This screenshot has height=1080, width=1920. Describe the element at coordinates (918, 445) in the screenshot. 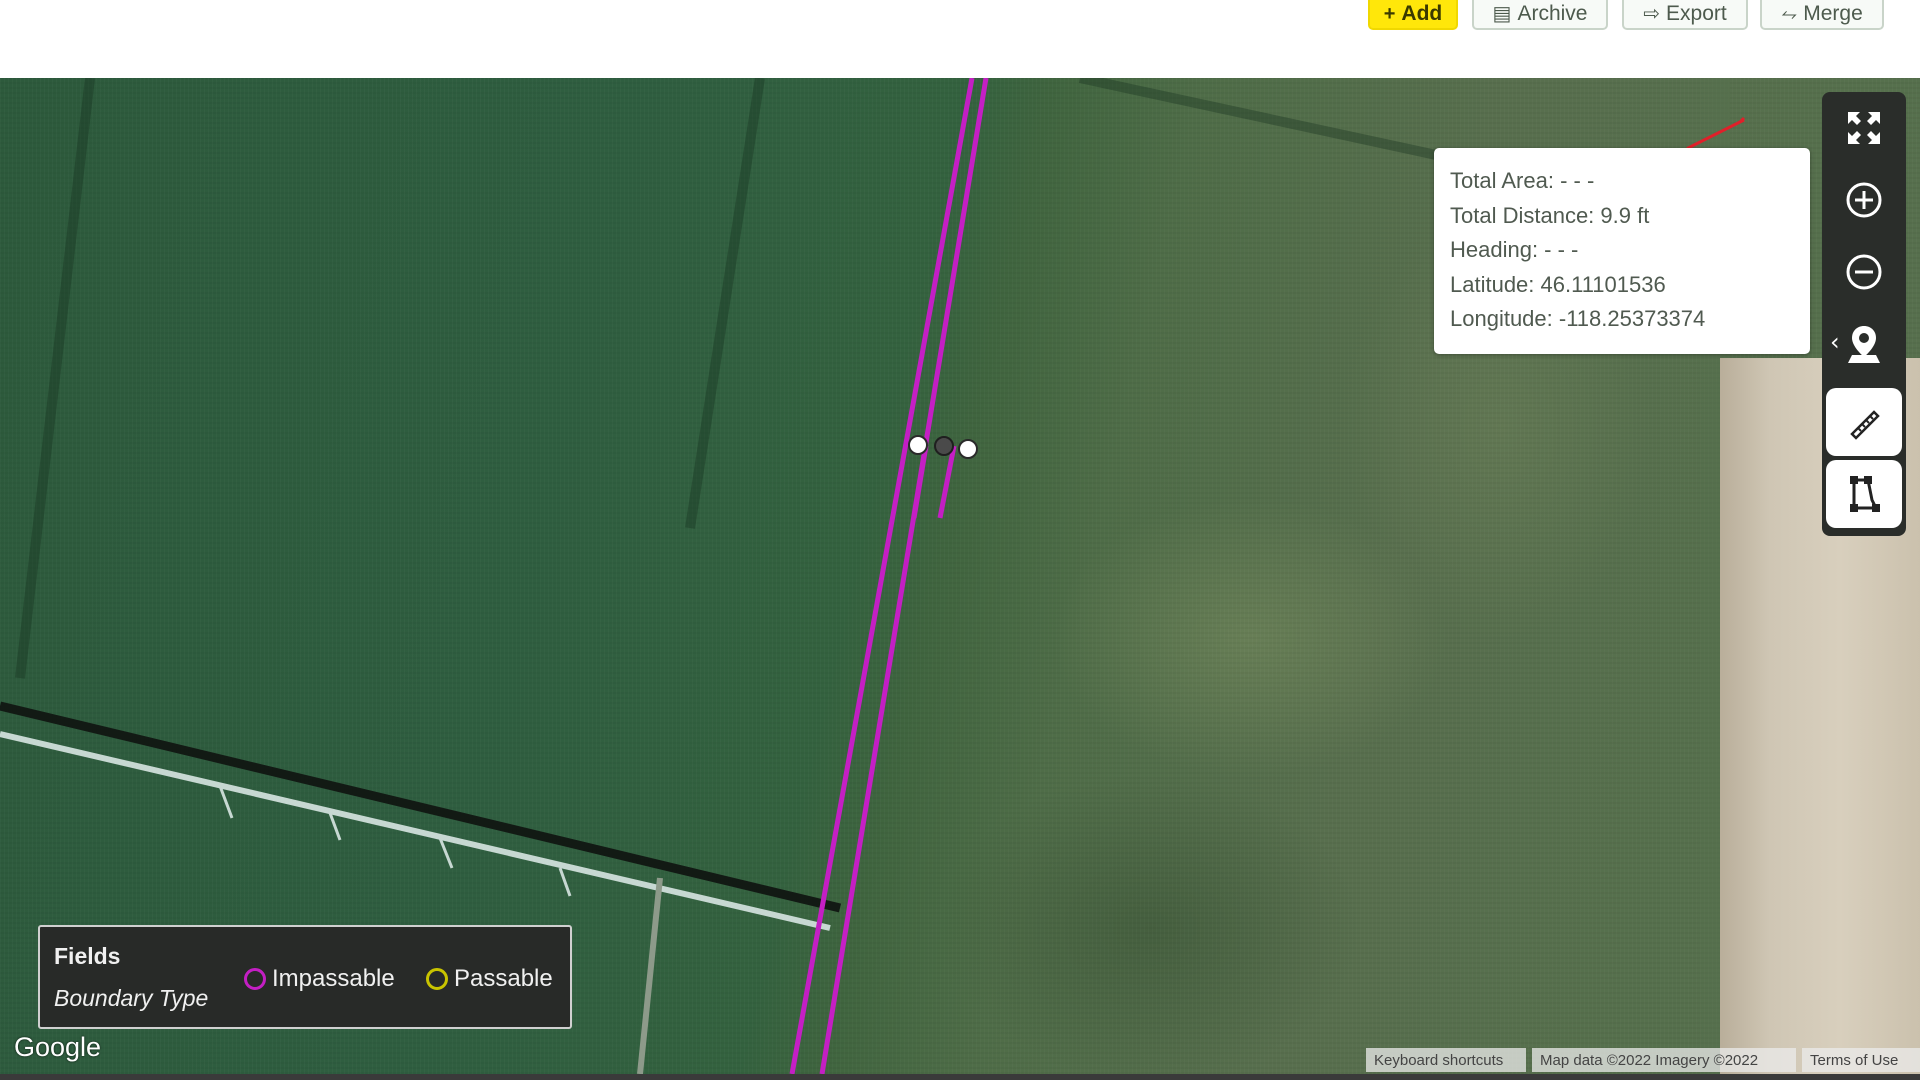

I see `measure-point-start` at that location.